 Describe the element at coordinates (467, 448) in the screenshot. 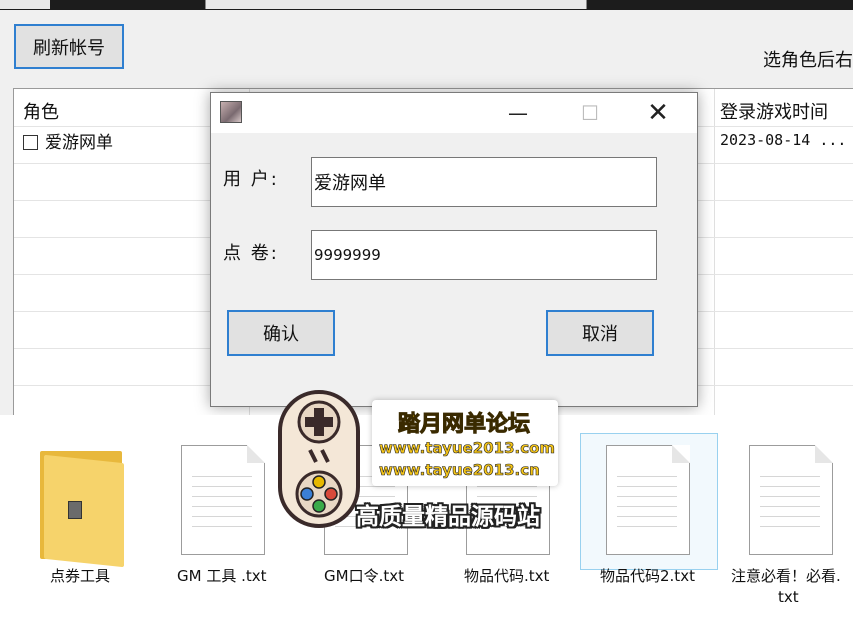

I see `watermark-url-1: www.tayue2013.com` at that location.